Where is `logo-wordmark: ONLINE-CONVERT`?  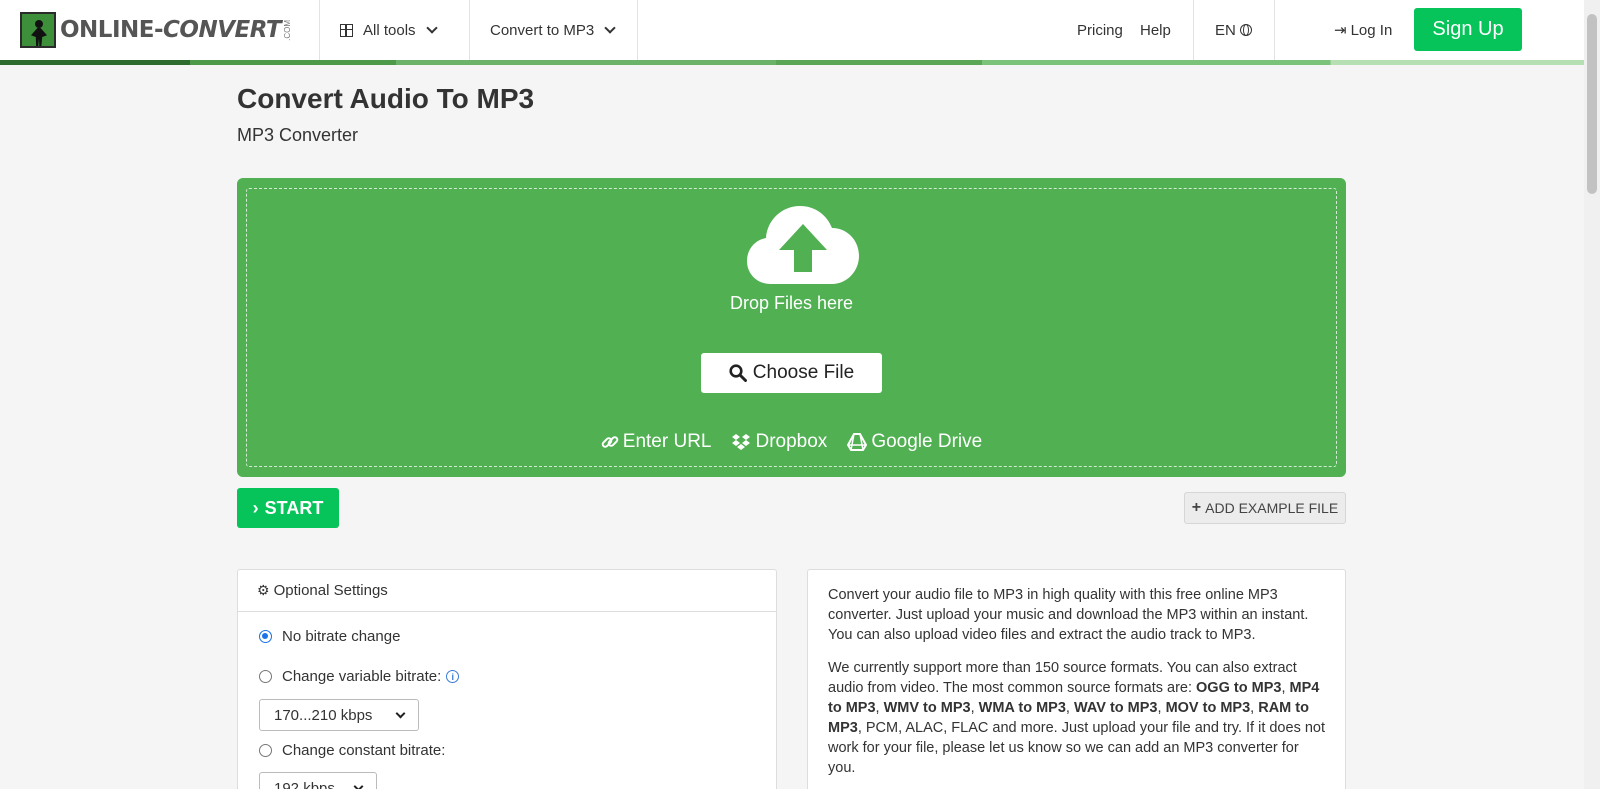
logo-wordmark: ONLINE-CONVERT is located at coordinates (171, 30).